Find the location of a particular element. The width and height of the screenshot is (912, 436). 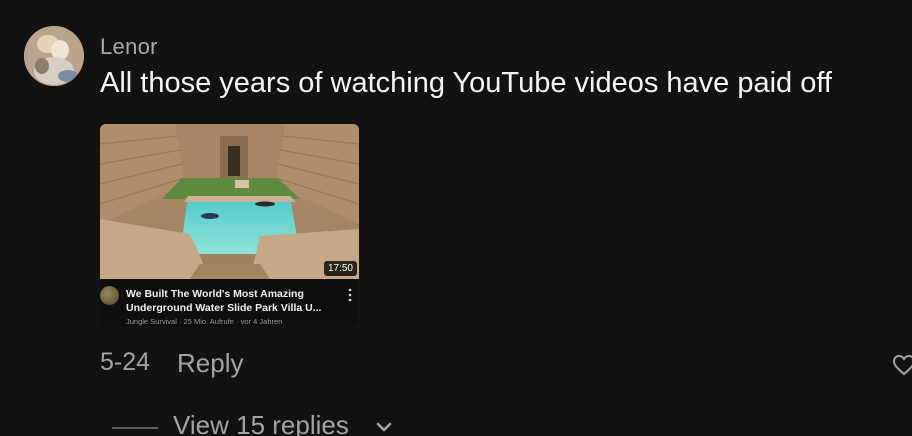

chevron-down-icon is located at coordinates (384, 427).